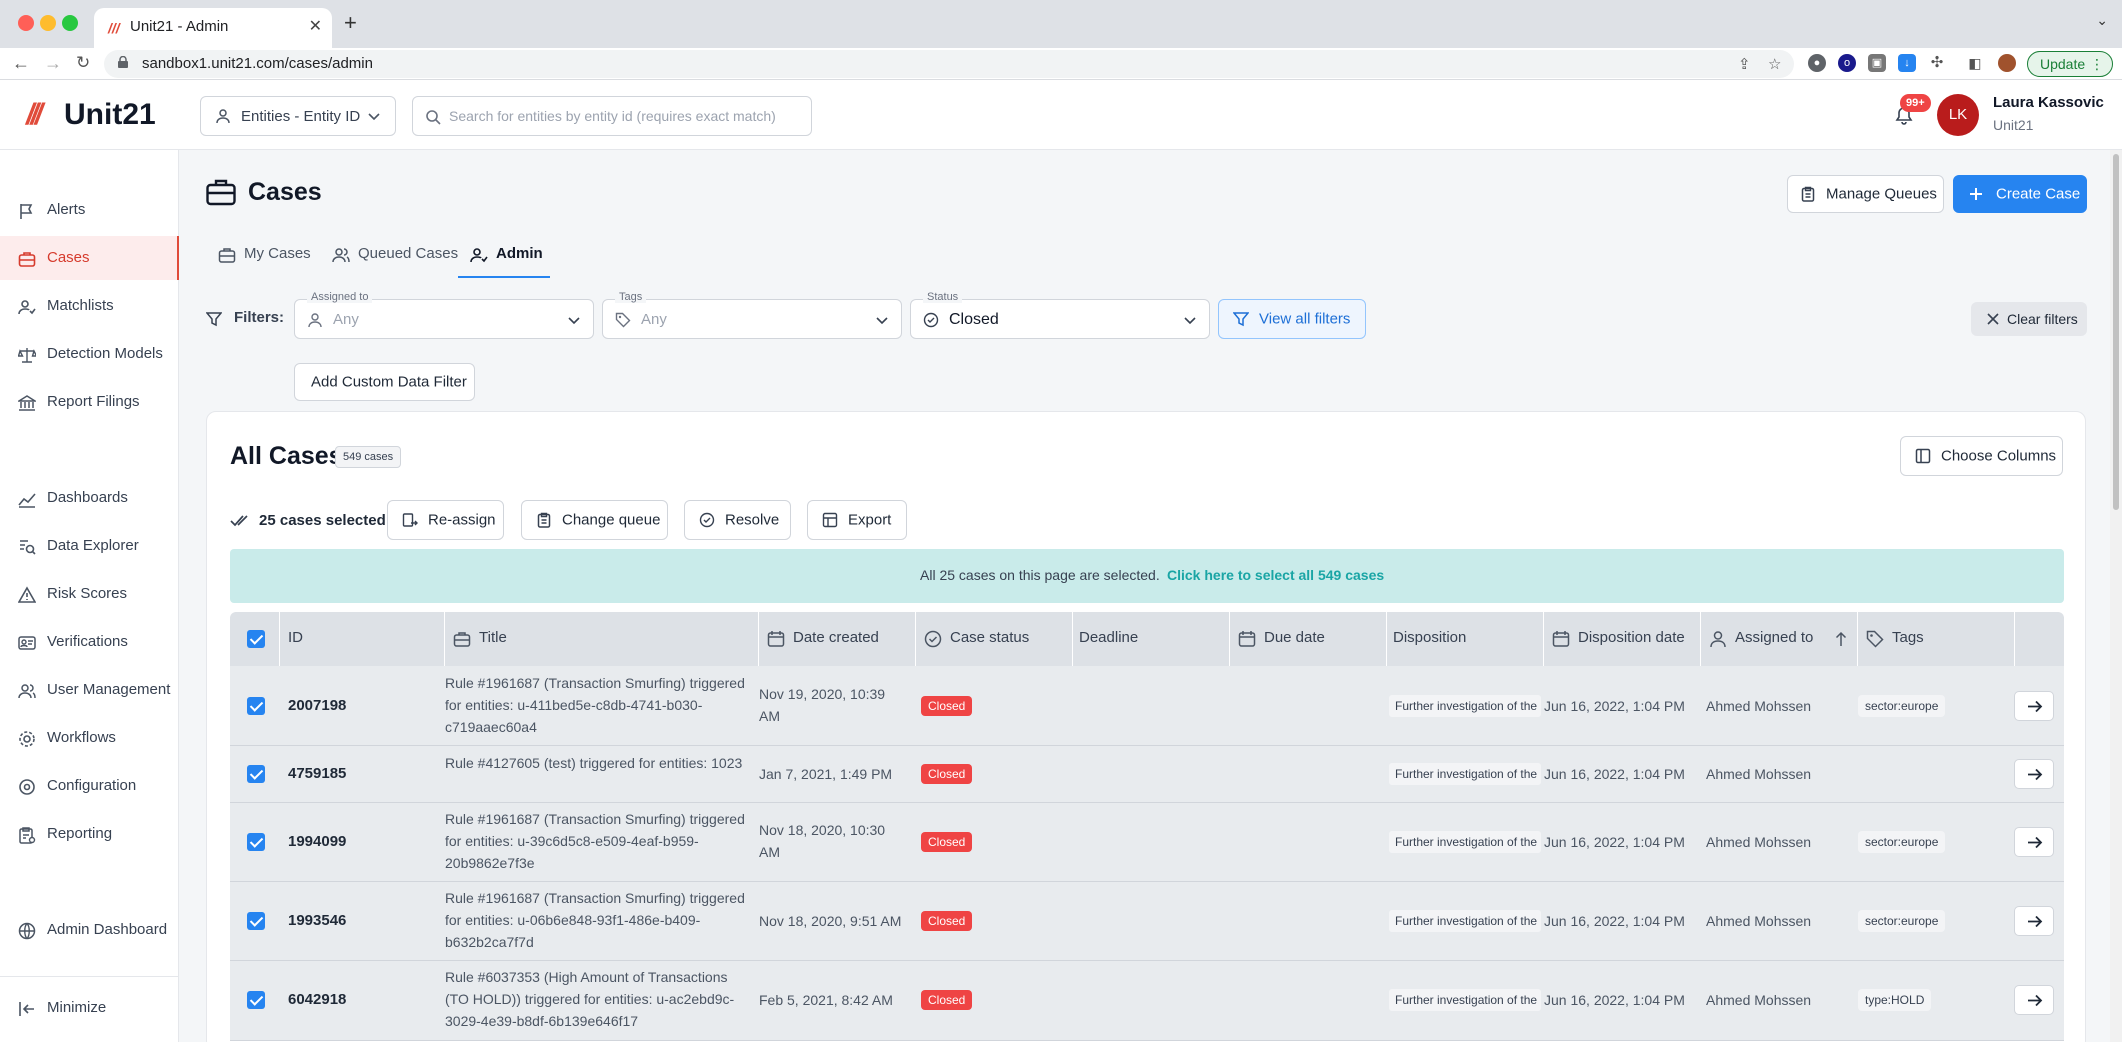 This screenshot has width=2122, height=1042. Describe the element at coordinates (317, 1000) in the screenshot. I see `case-id: 6042918` at that location.